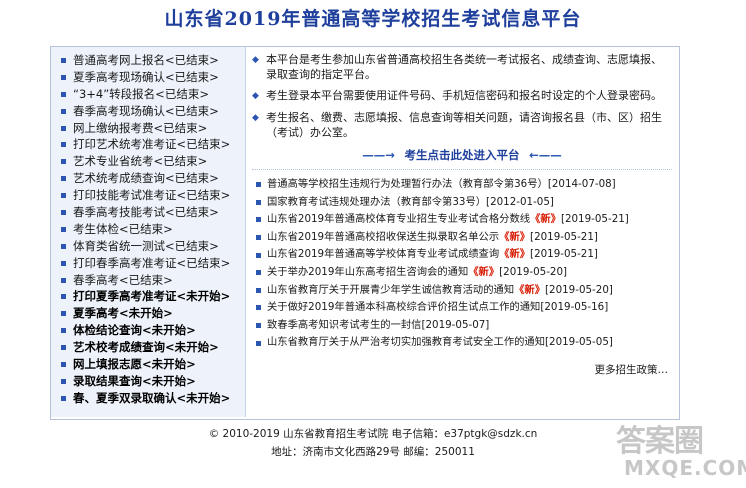  I want to click on sidebar-item: 艺术统考成绩查询<已结束>, so click(153, 178).